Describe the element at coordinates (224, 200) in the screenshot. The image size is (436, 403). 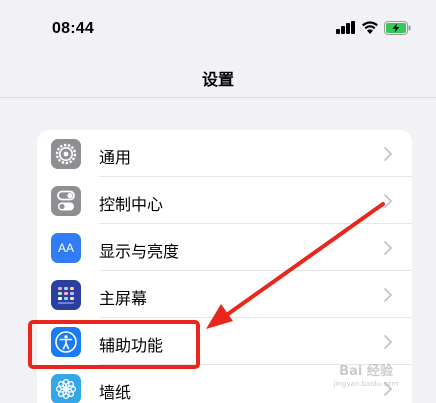
I see `settings-row-control-center: 控制中心` at that location.